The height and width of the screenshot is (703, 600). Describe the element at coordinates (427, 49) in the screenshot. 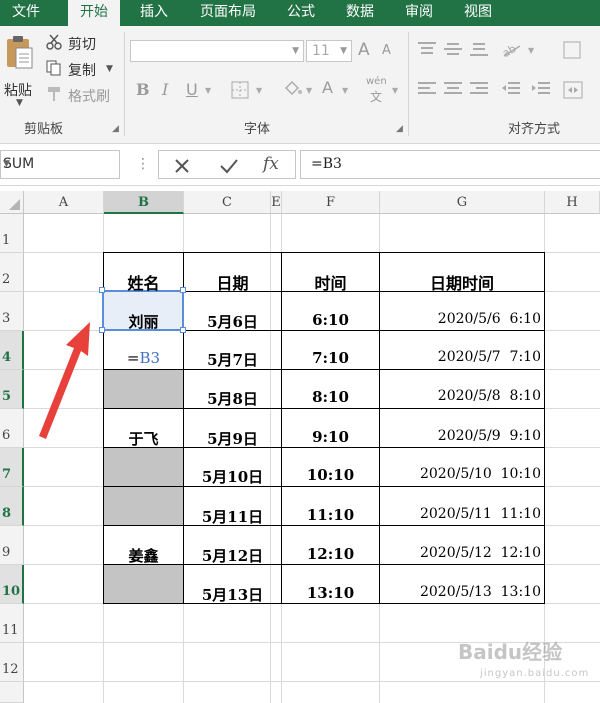

I see `align-top-icon` at that location.